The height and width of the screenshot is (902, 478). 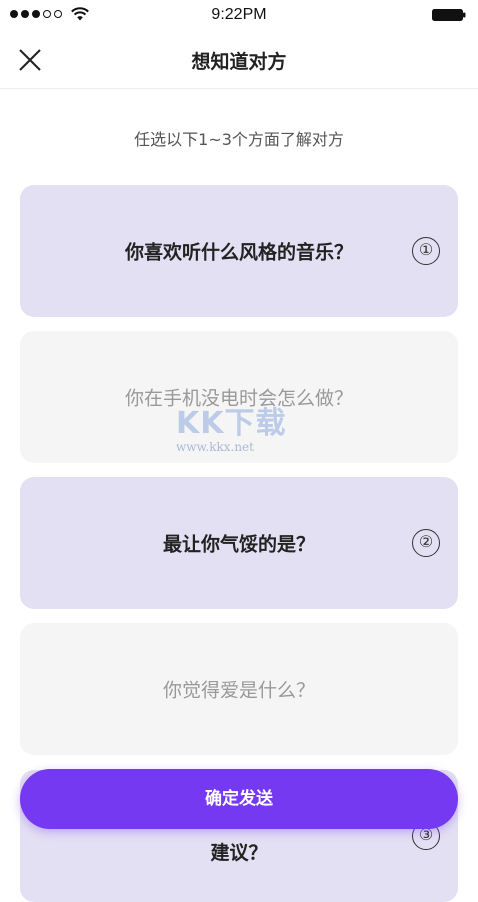 What do you see at coordinates (426, 543) in the screenshot?
I see `selection-order-badge: ②` at bounding box center [426, 543].